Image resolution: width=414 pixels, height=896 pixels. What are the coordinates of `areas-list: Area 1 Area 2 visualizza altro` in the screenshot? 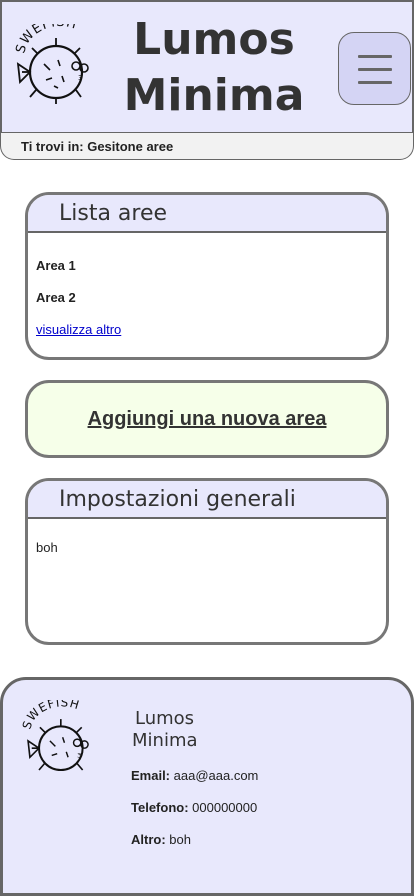 It's located at (207, 293).